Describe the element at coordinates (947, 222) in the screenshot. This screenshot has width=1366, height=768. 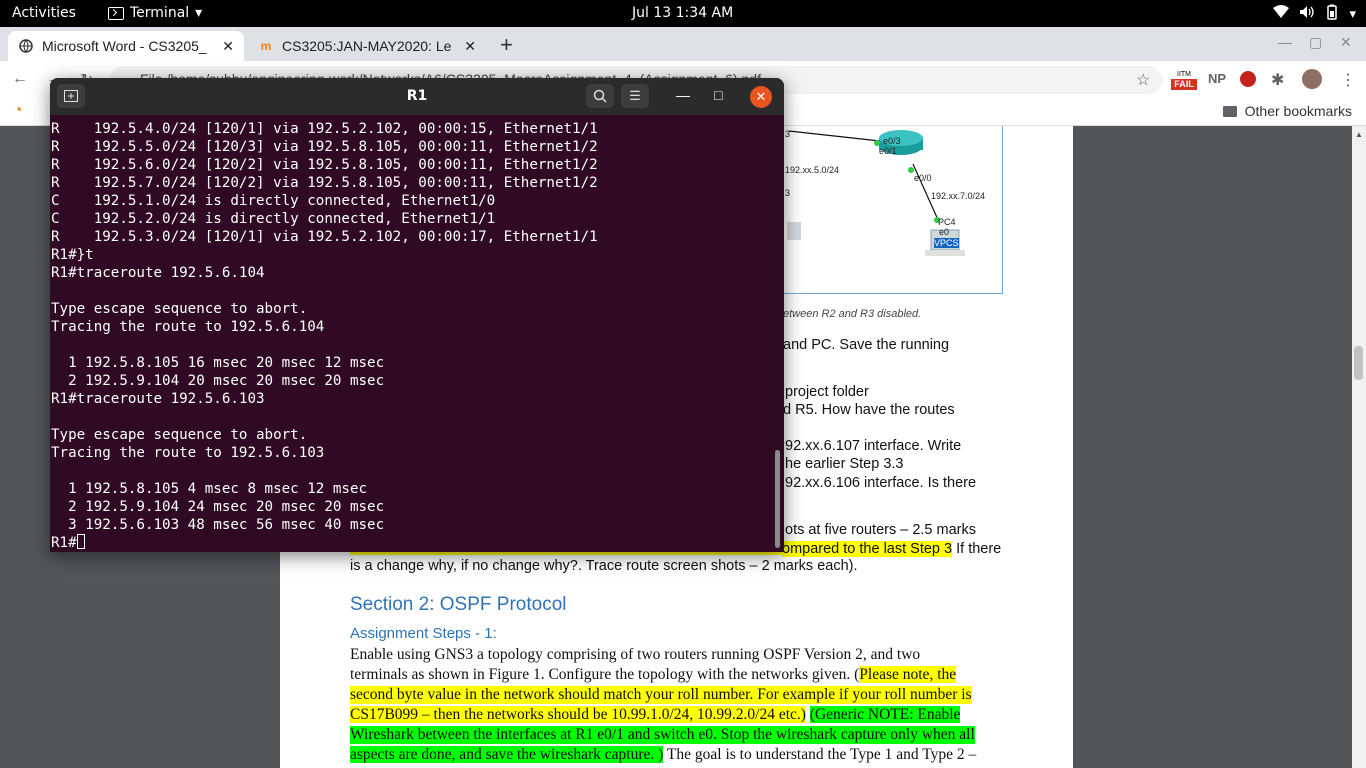
I see `net-label: PC4` at that location.